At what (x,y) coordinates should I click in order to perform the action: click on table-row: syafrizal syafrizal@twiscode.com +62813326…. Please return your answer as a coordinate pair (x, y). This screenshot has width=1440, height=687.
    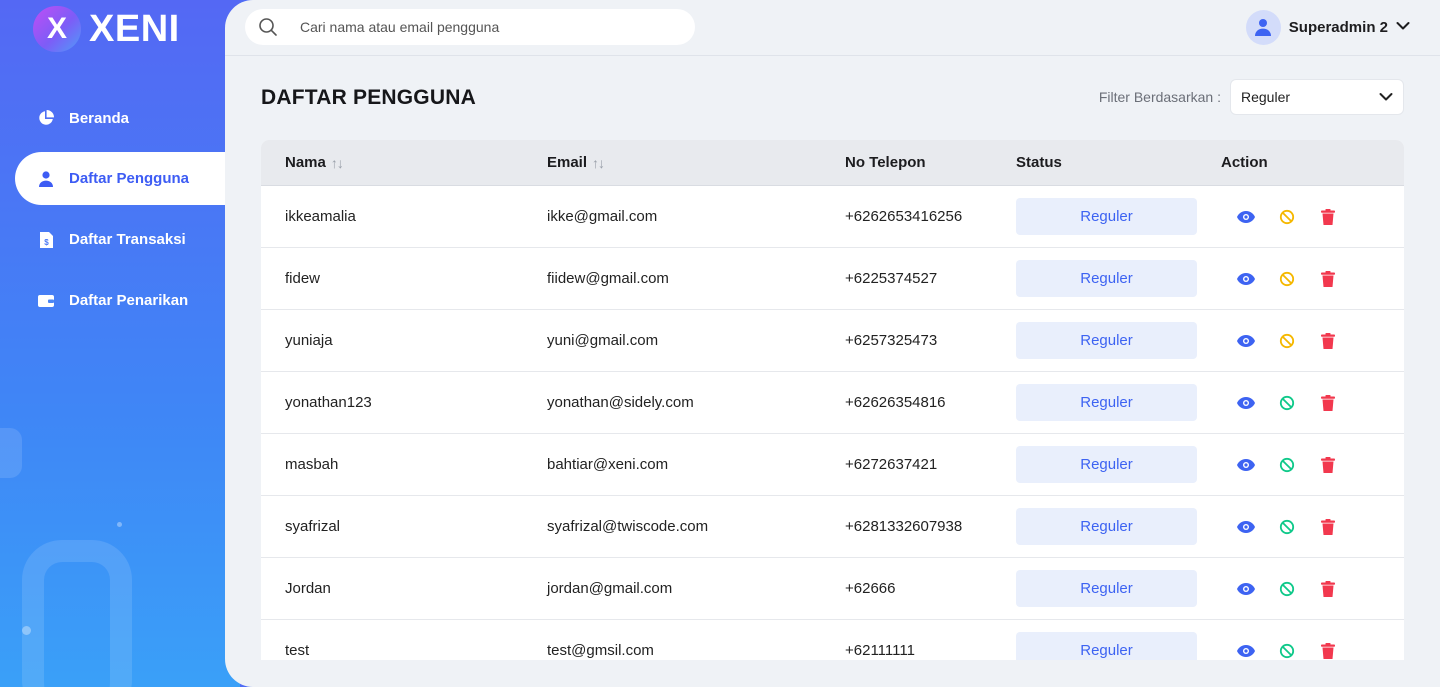
    Looking at the image, I should click on (832, 527).